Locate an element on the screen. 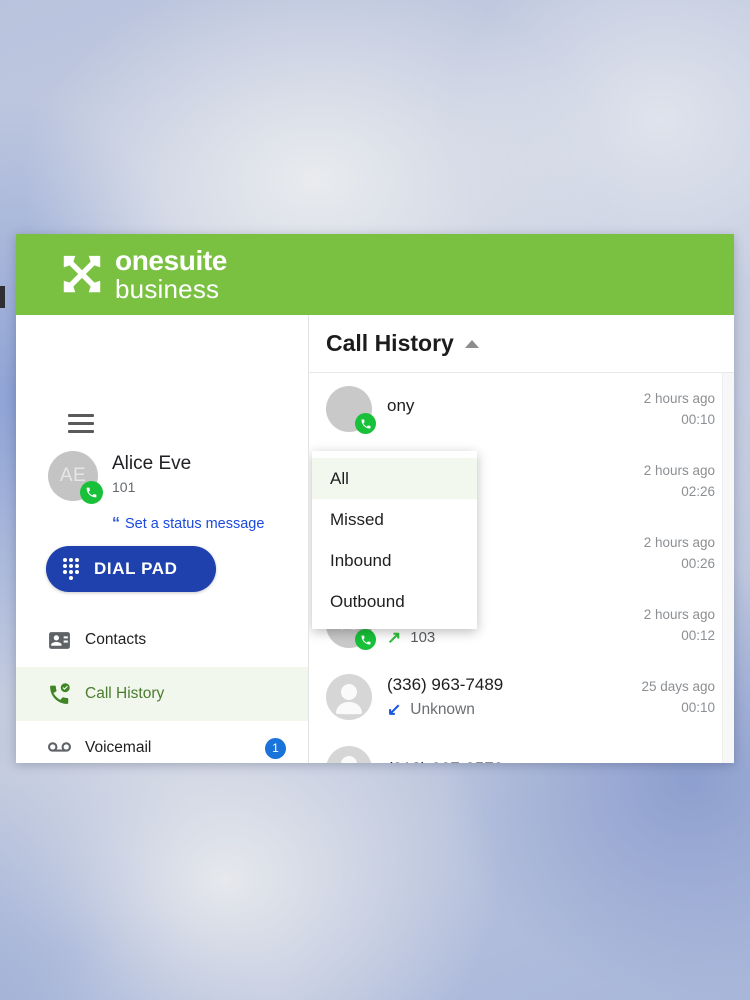  call-duration: 00:12 is located at coordinates (698, 635).